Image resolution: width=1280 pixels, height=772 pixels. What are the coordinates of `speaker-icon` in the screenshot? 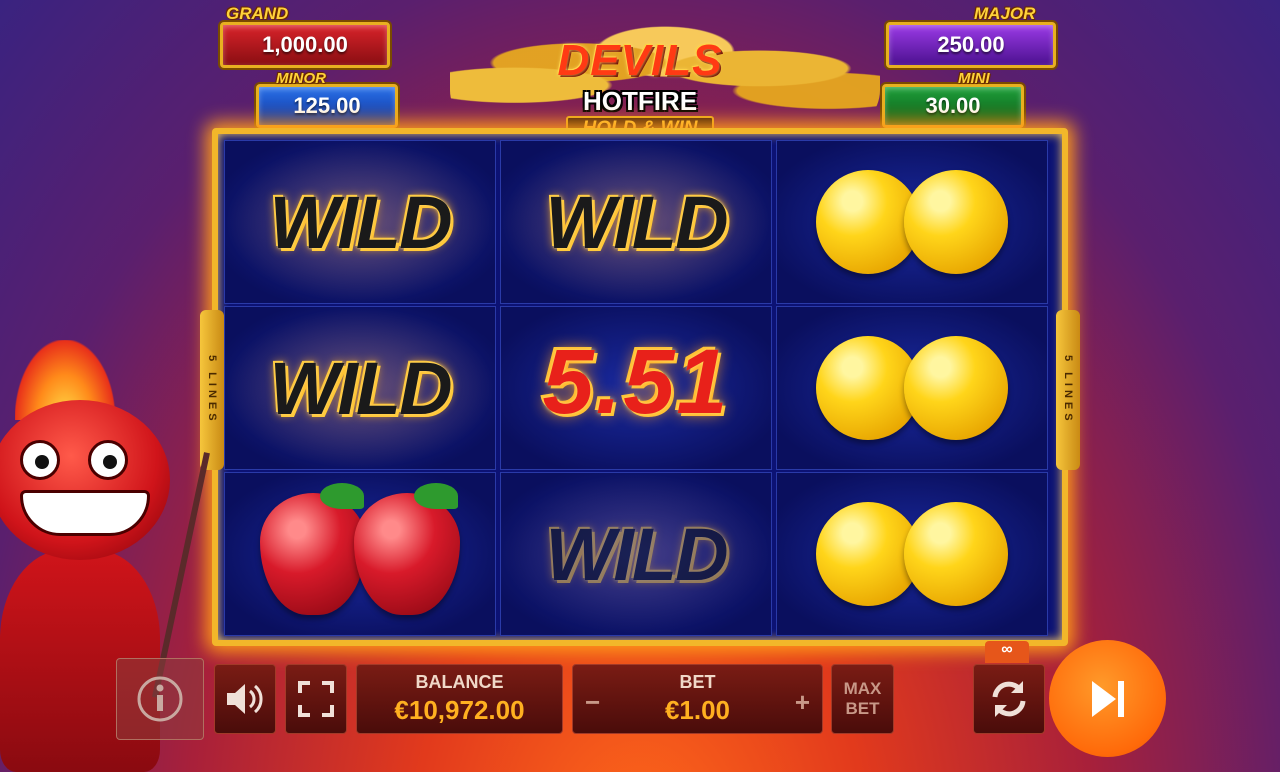 It's located at (245, 699).